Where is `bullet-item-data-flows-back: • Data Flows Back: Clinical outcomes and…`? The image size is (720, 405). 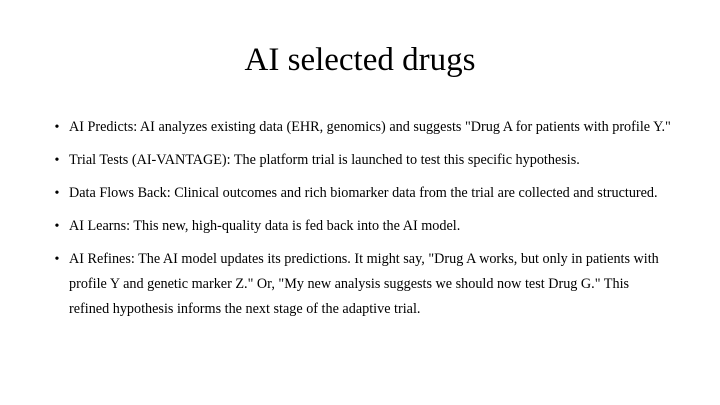
bullet-item-data-flows-back: • Data Flows Back: Clinical outcomes and… is located at coordinates (360, 193).